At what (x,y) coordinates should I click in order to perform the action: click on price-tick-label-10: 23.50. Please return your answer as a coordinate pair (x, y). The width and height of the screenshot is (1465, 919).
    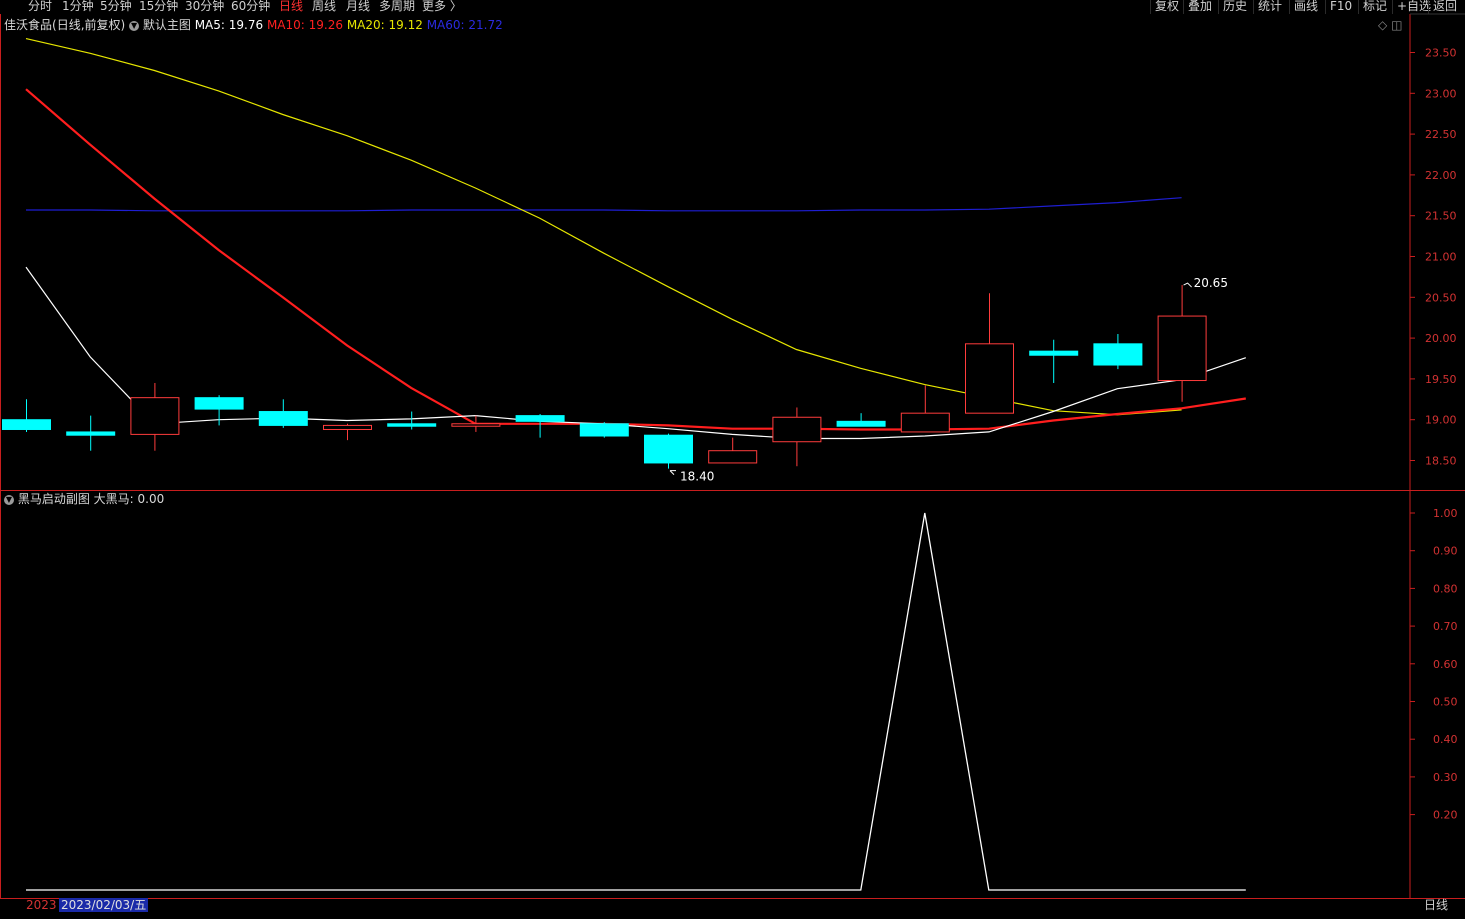
    Looking at the image, I should click on (1441, 53).